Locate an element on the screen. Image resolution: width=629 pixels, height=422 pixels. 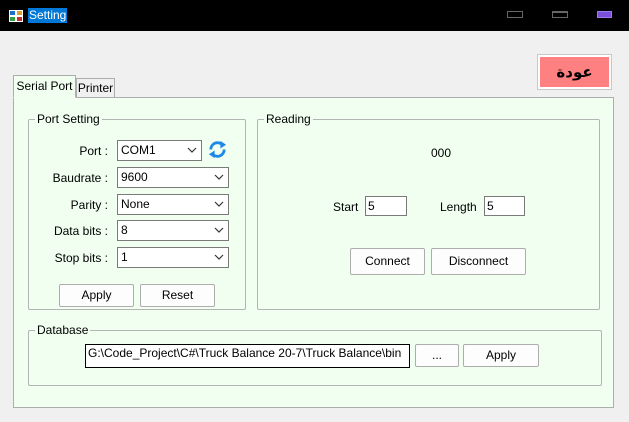
maximize-button is located at coordinates (561, 15).